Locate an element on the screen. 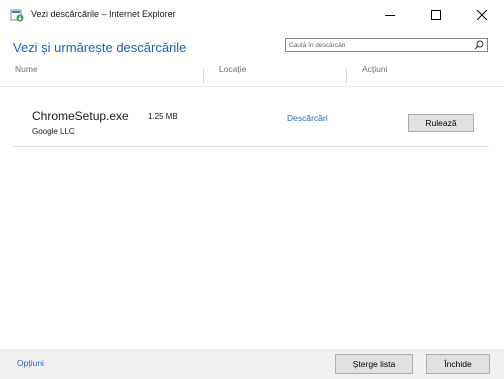  row-divider is located at coordinates (251, 146).